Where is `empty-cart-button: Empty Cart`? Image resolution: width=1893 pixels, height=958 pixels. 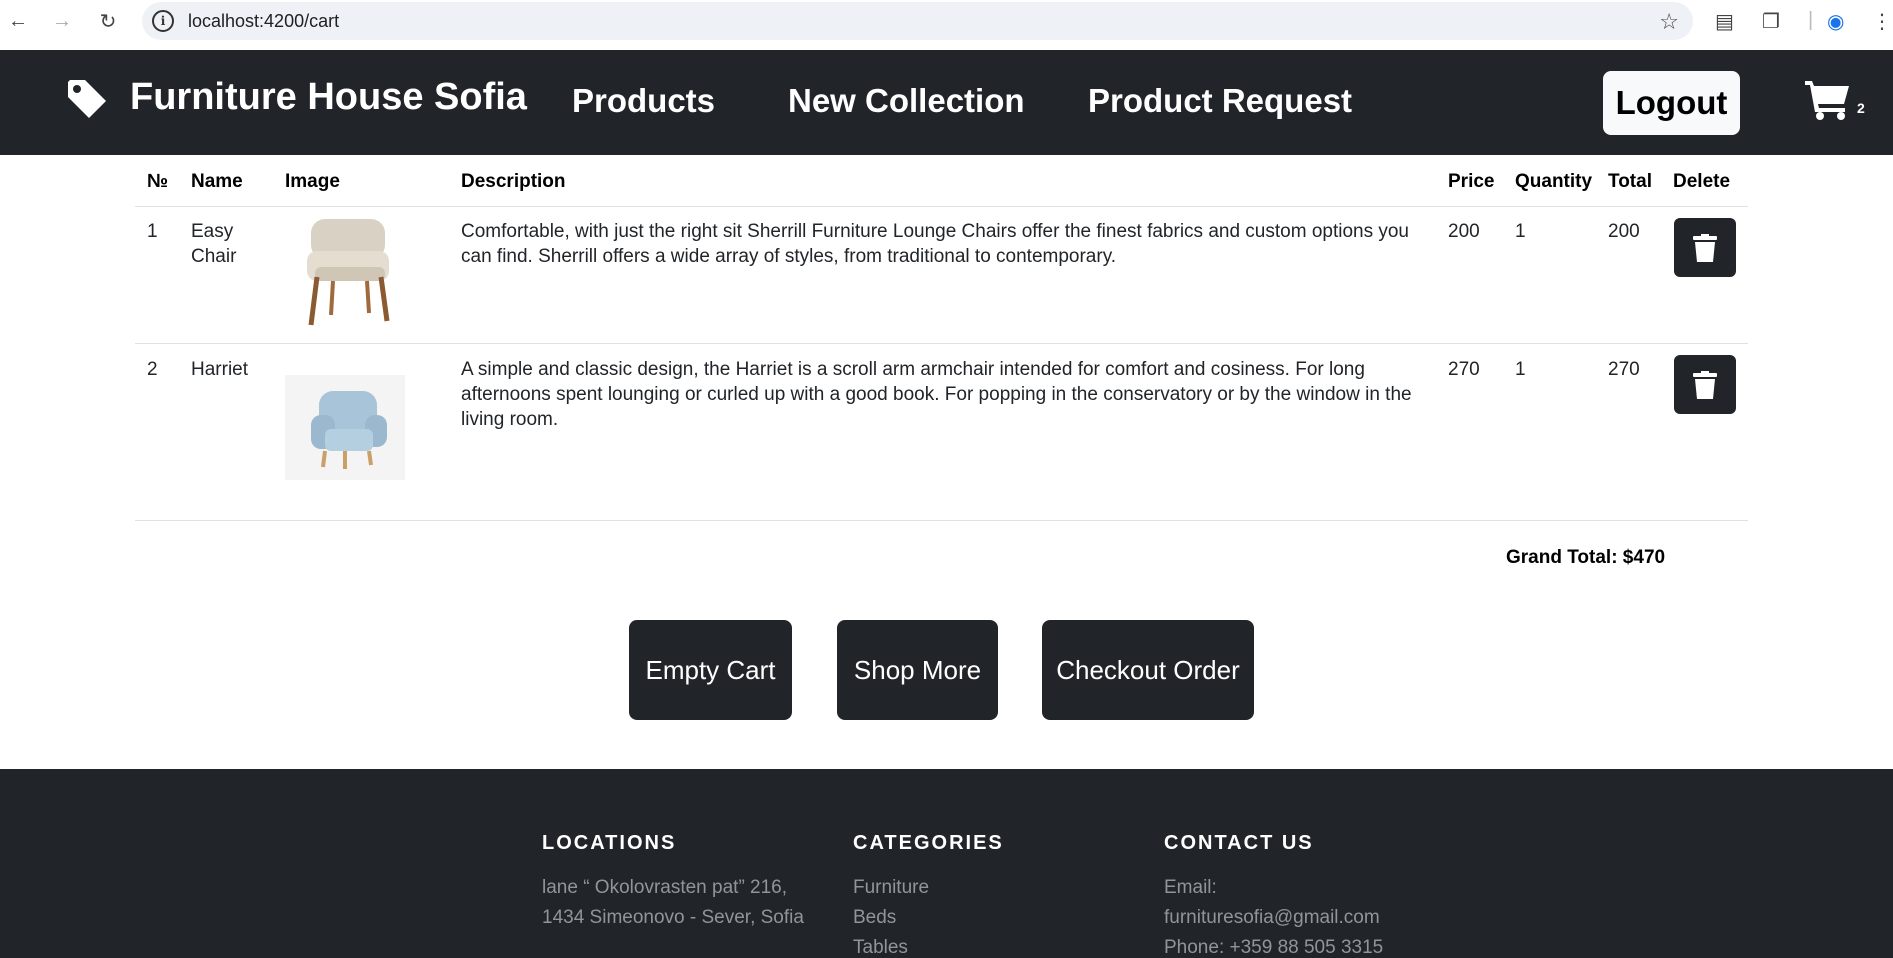
empty-cart-button: Empty Cart is located at coordinates (710, 670).